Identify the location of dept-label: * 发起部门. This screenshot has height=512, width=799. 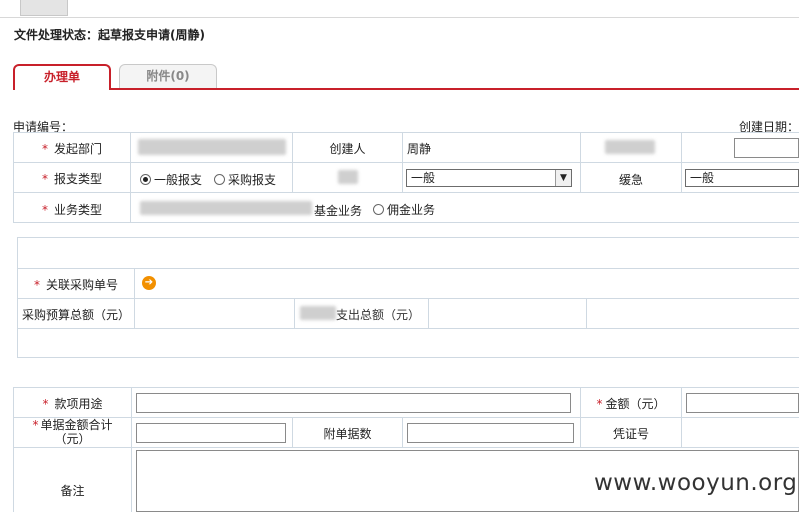
(71, 149).